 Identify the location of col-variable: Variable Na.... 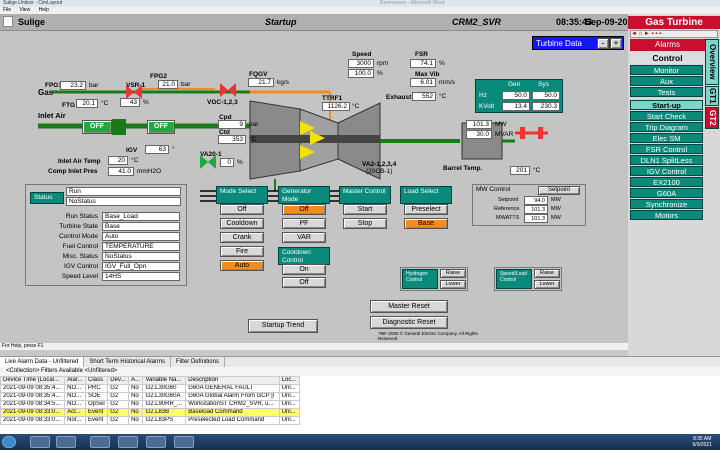
(164, 380).